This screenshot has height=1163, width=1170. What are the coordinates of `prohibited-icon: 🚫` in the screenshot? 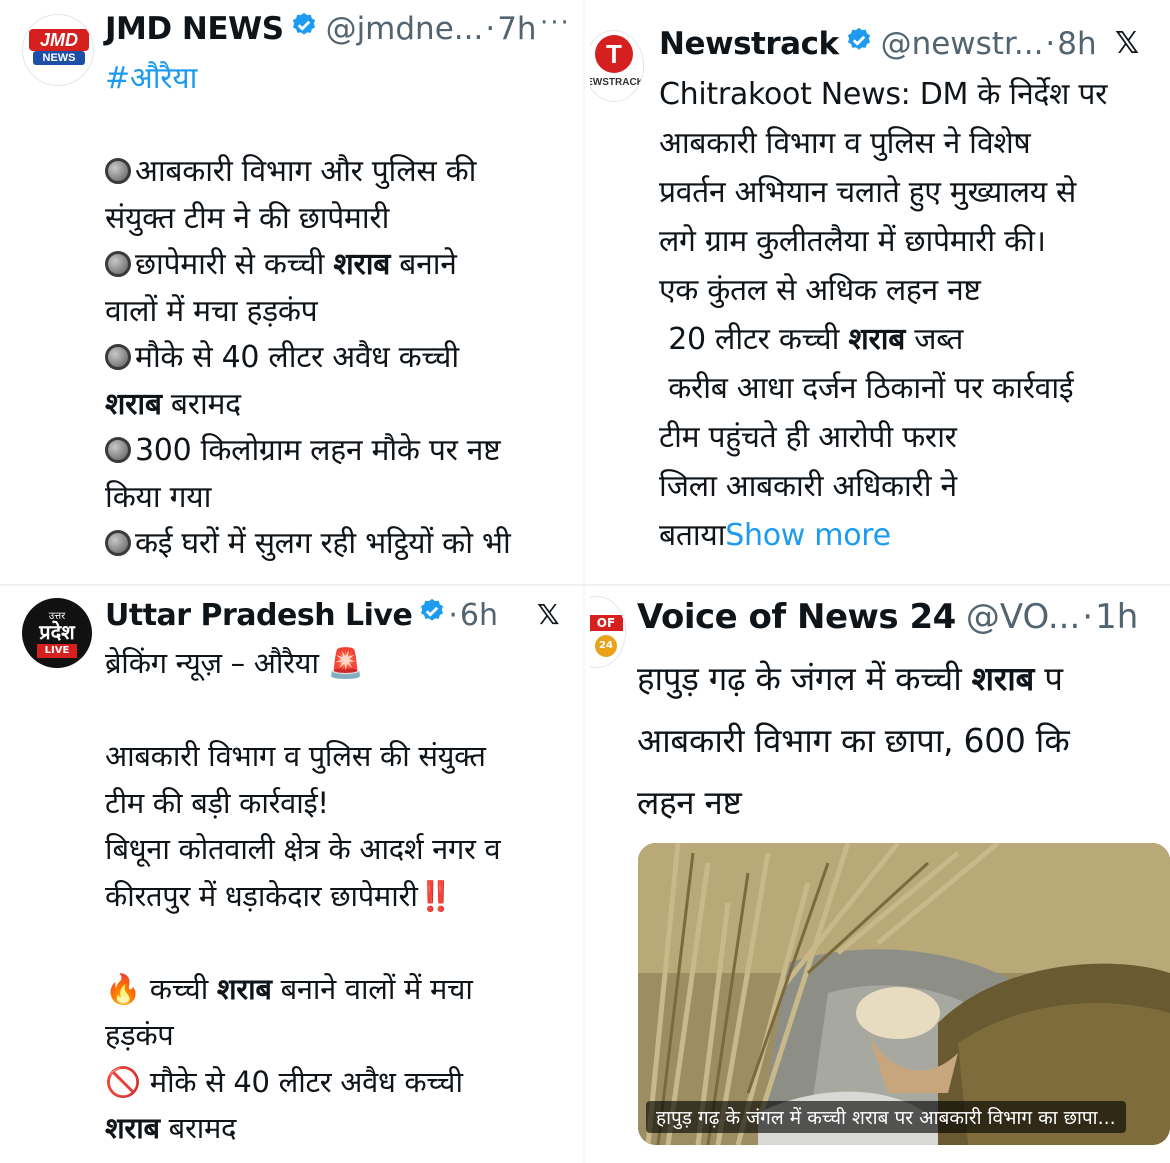 It's located at (123, 1081).